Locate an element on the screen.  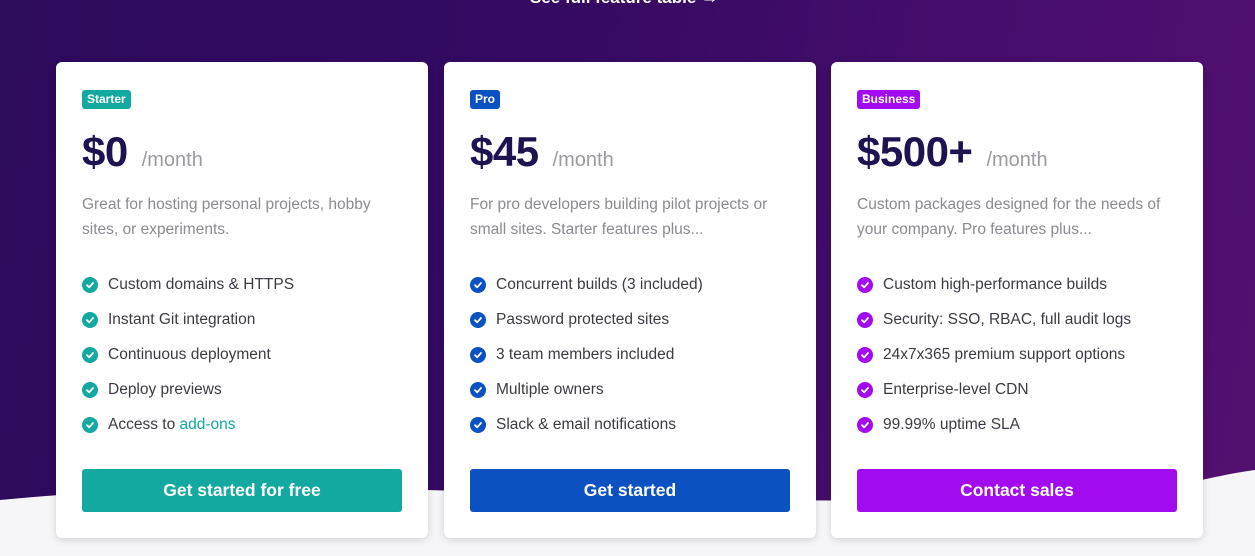
feature-item: Slack & email notifications is located at coordinates (586, 424).